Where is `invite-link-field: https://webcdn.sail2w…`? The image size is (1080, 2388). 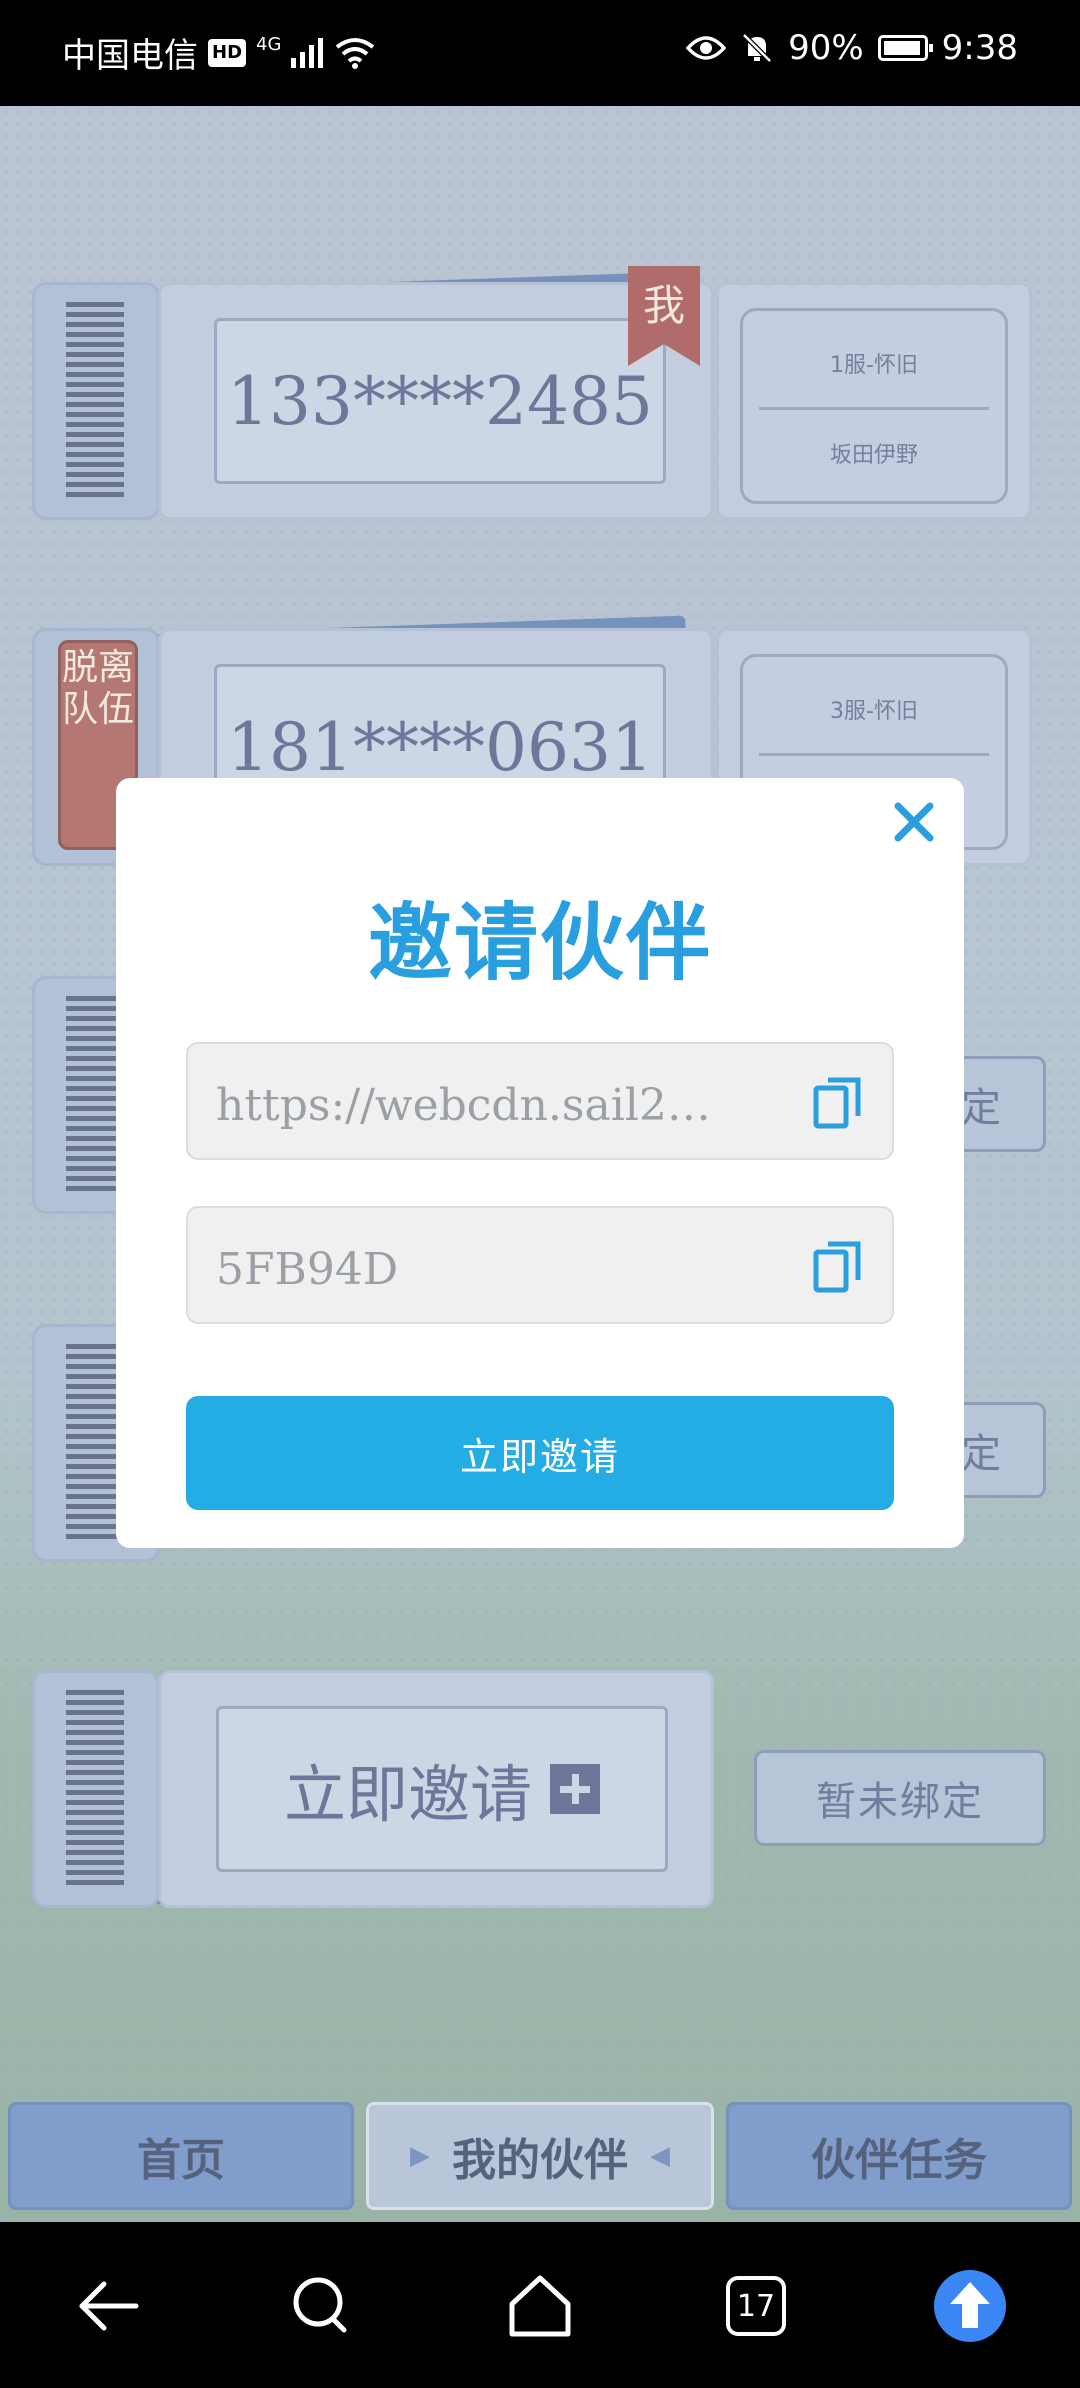 invite-link-field: https://webcdn.sail2w… is located at coordinates (540, 1101).